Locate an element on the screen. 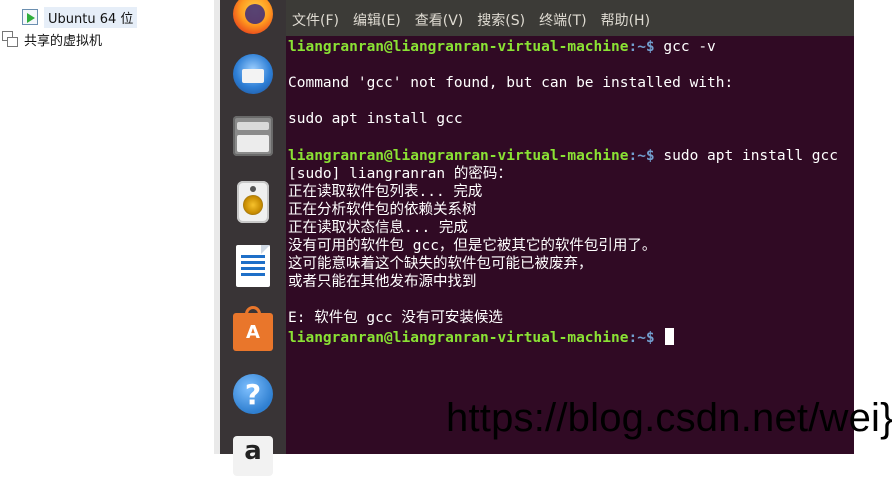  amazon-icon: a is located at coordinates (253, 456).